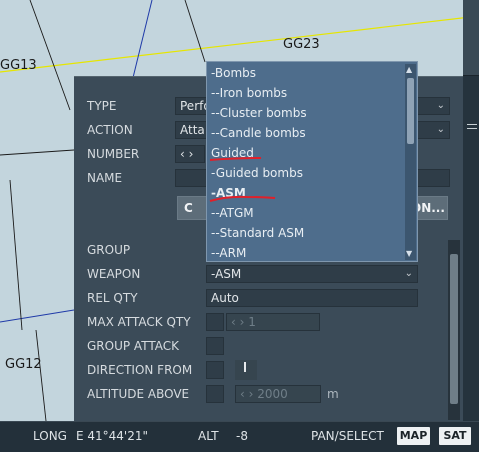  I want to click on direction-needle-icon, so click(245, 367).